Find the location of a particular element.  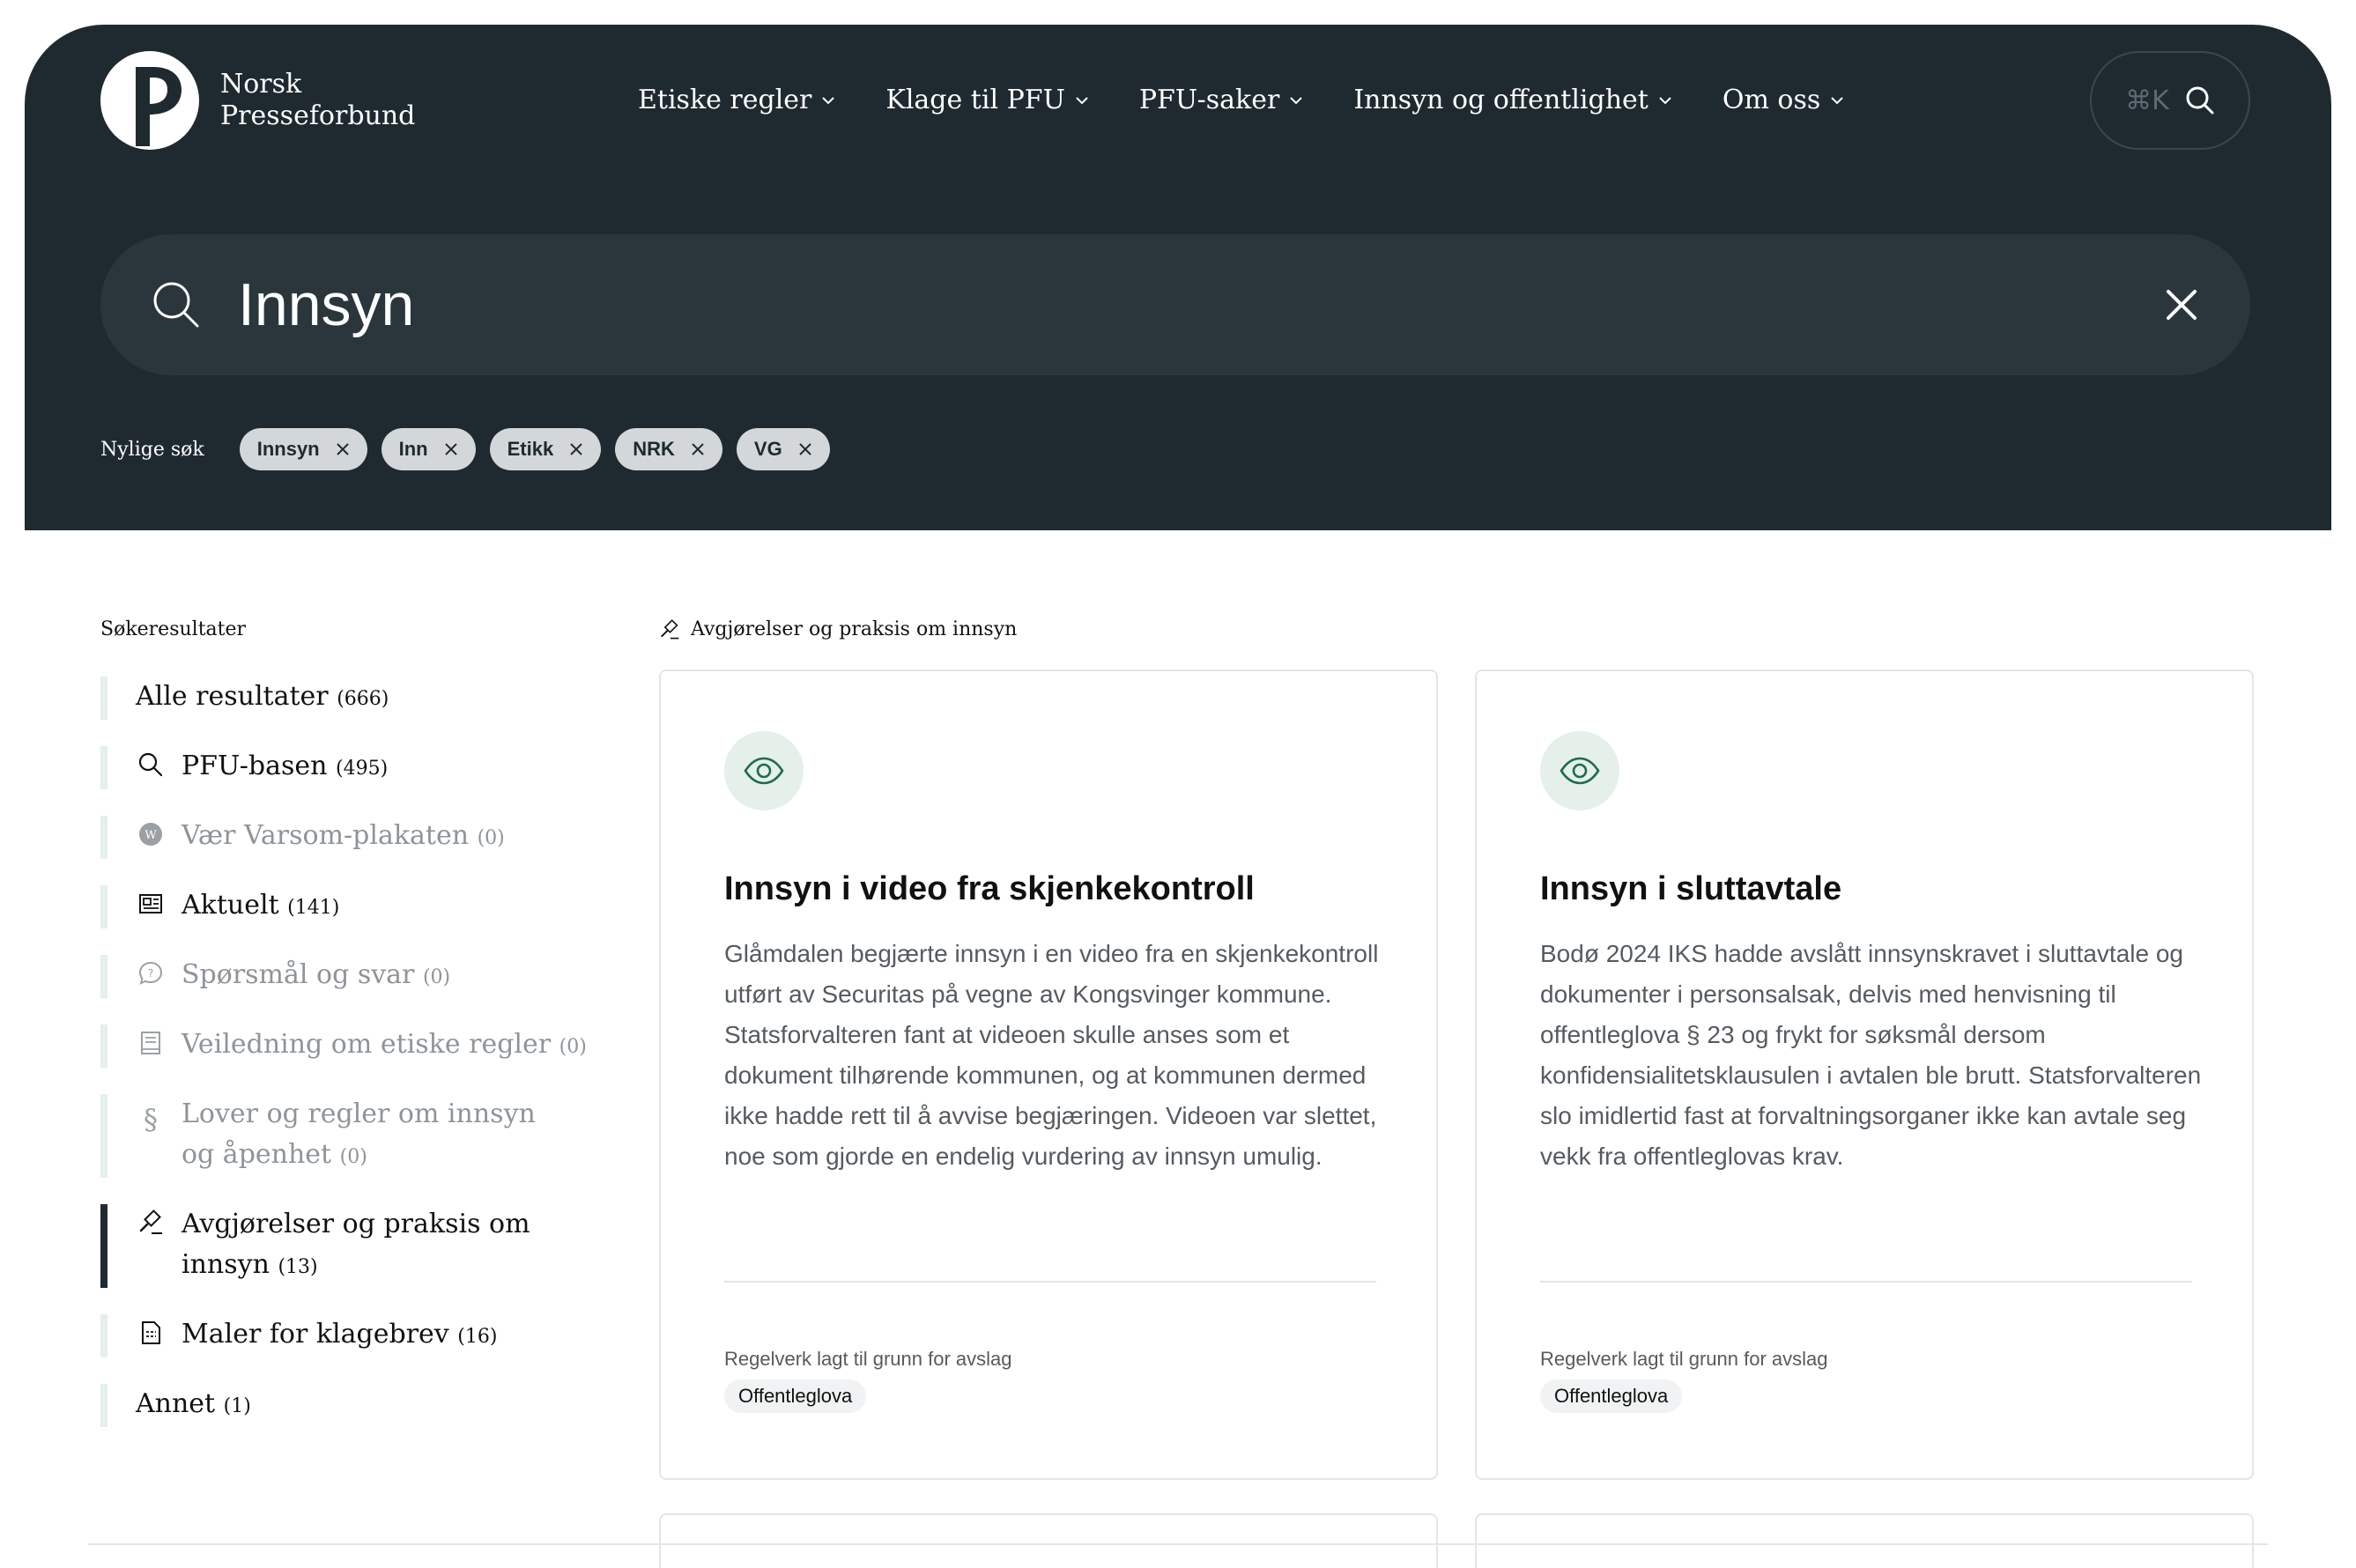

sidebar-item-text: PFU-basen (495) is located at coordinates (285, 767).